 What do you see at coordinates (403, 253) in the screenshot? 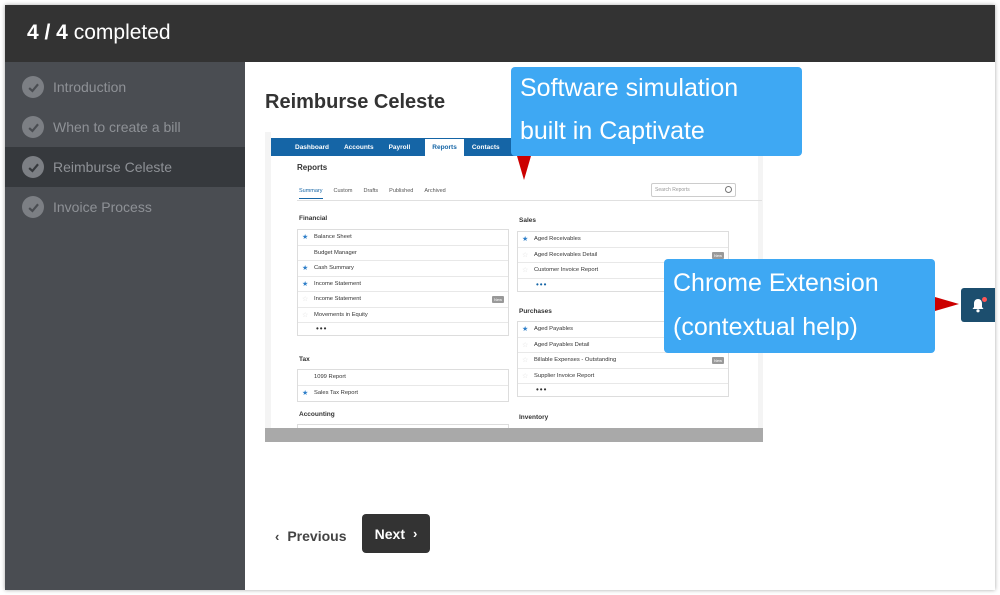
I see `report-row: ★Budget Manager` at bounding box center [403, 253].